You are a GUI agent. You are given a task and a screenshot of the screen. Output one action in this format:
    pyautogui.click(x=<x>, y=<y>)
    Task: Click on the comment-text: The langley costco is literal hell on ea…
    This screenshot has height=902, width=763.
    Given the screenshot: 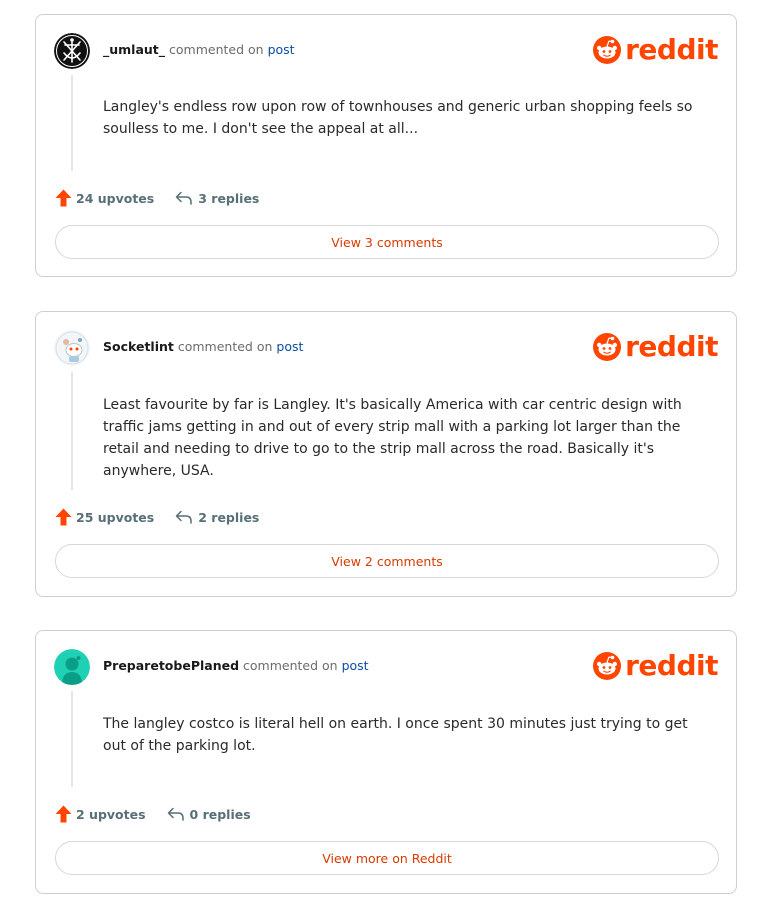 What is the action you would take?
    pyautogui.click(x=395, y=735)
    